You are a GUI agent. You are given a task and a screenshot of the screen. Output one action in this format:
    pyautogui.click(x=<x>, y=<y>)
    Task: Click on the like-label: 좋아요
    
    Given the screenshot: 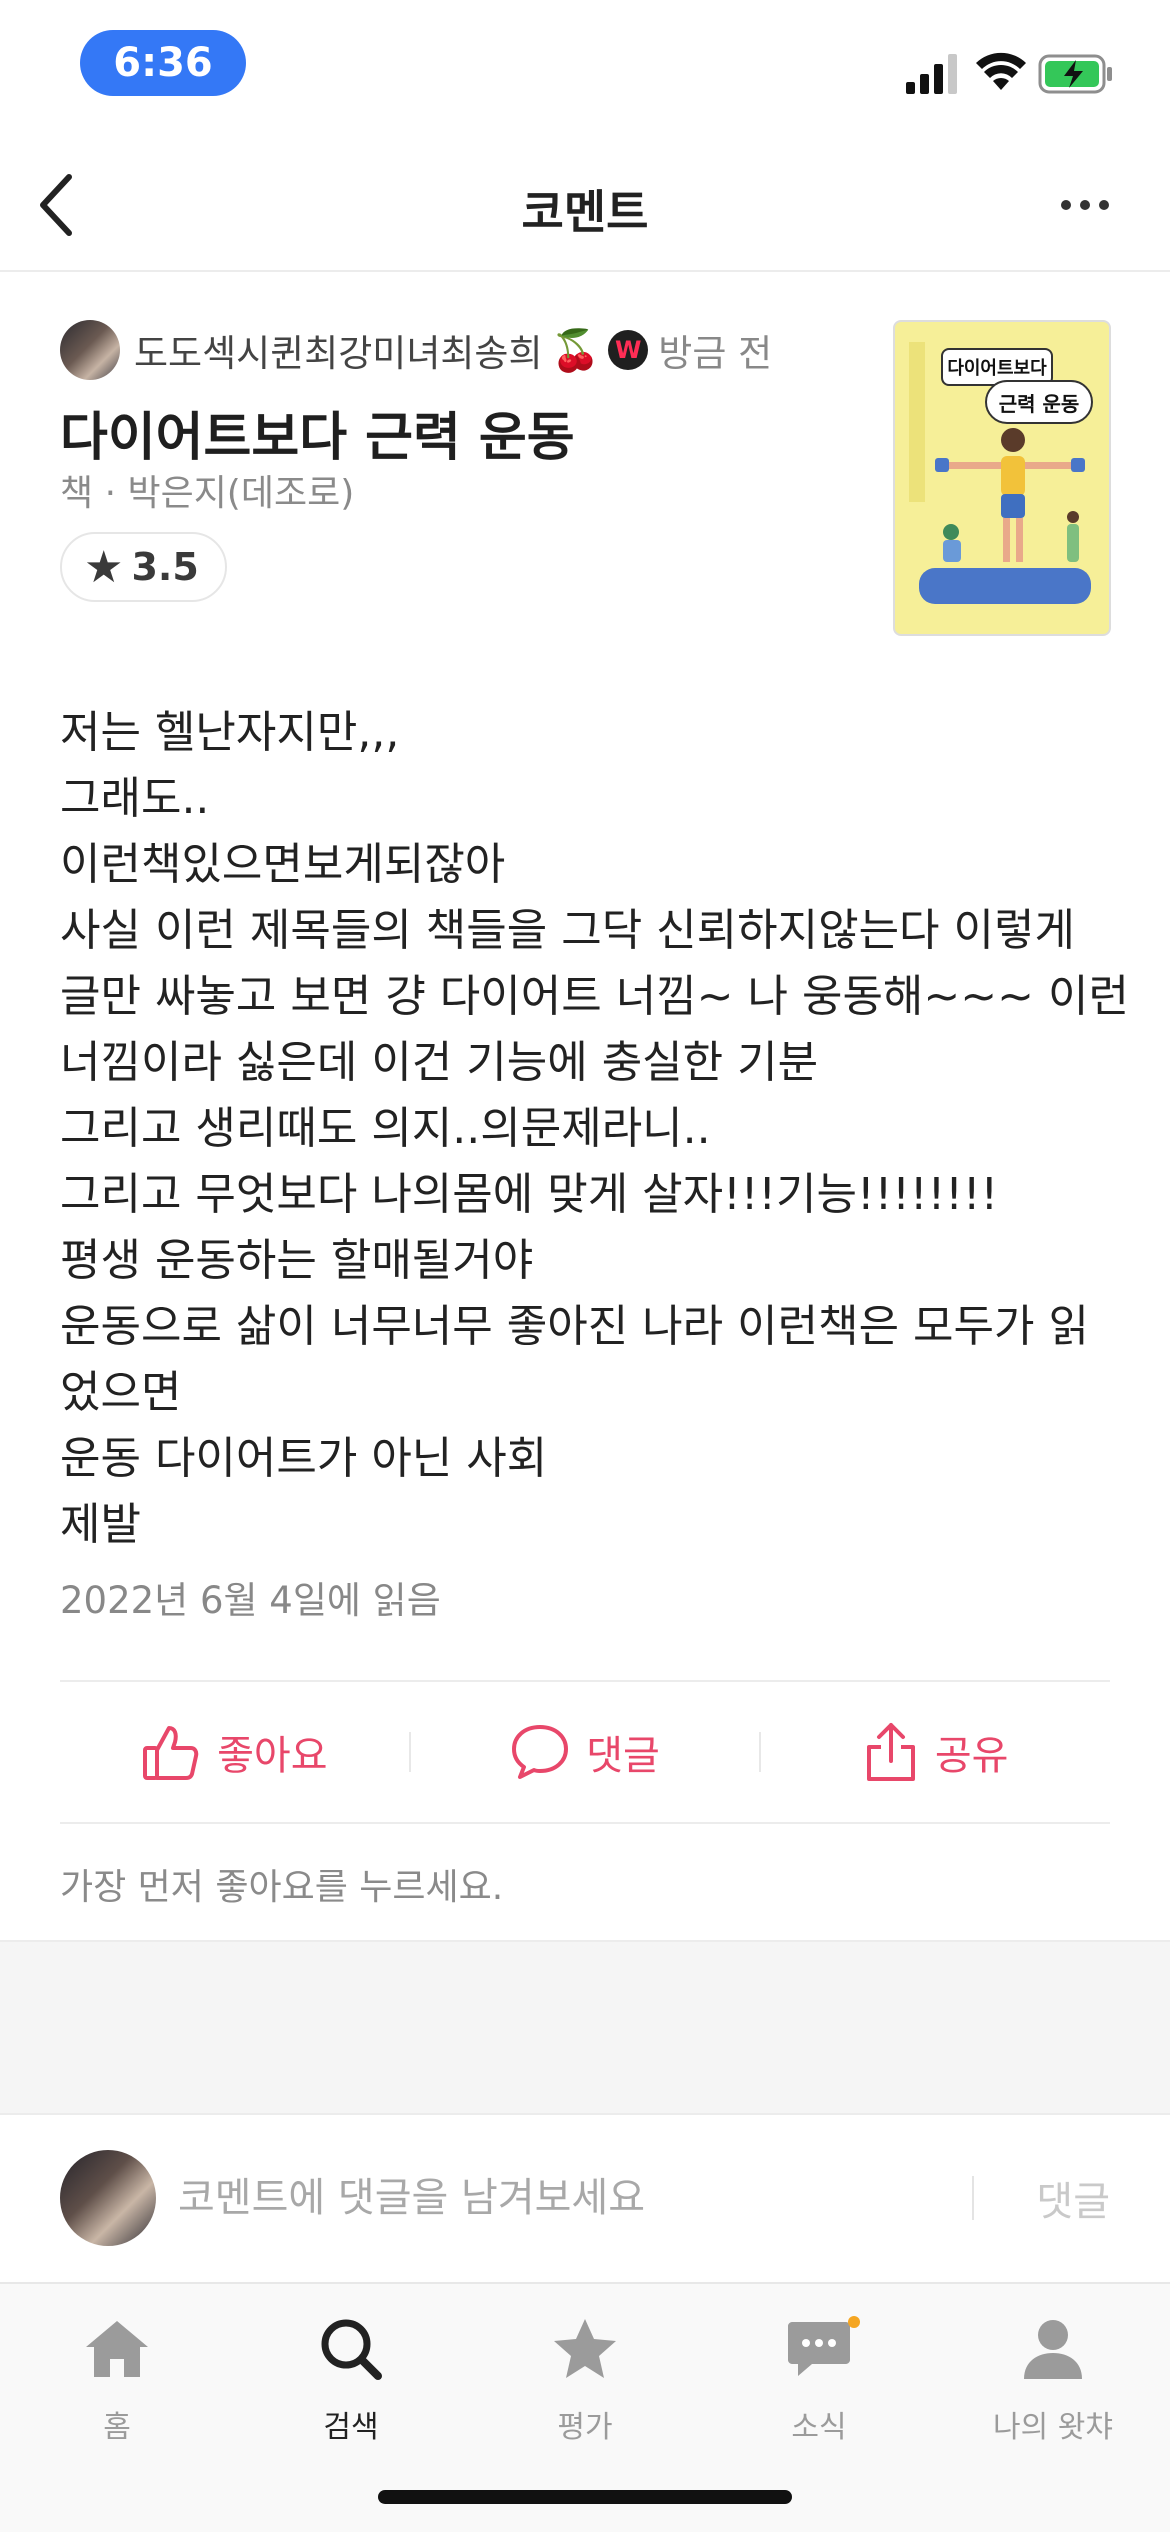 What is the action you would take?
    pyautogui.click(x=272, y=1756)
    